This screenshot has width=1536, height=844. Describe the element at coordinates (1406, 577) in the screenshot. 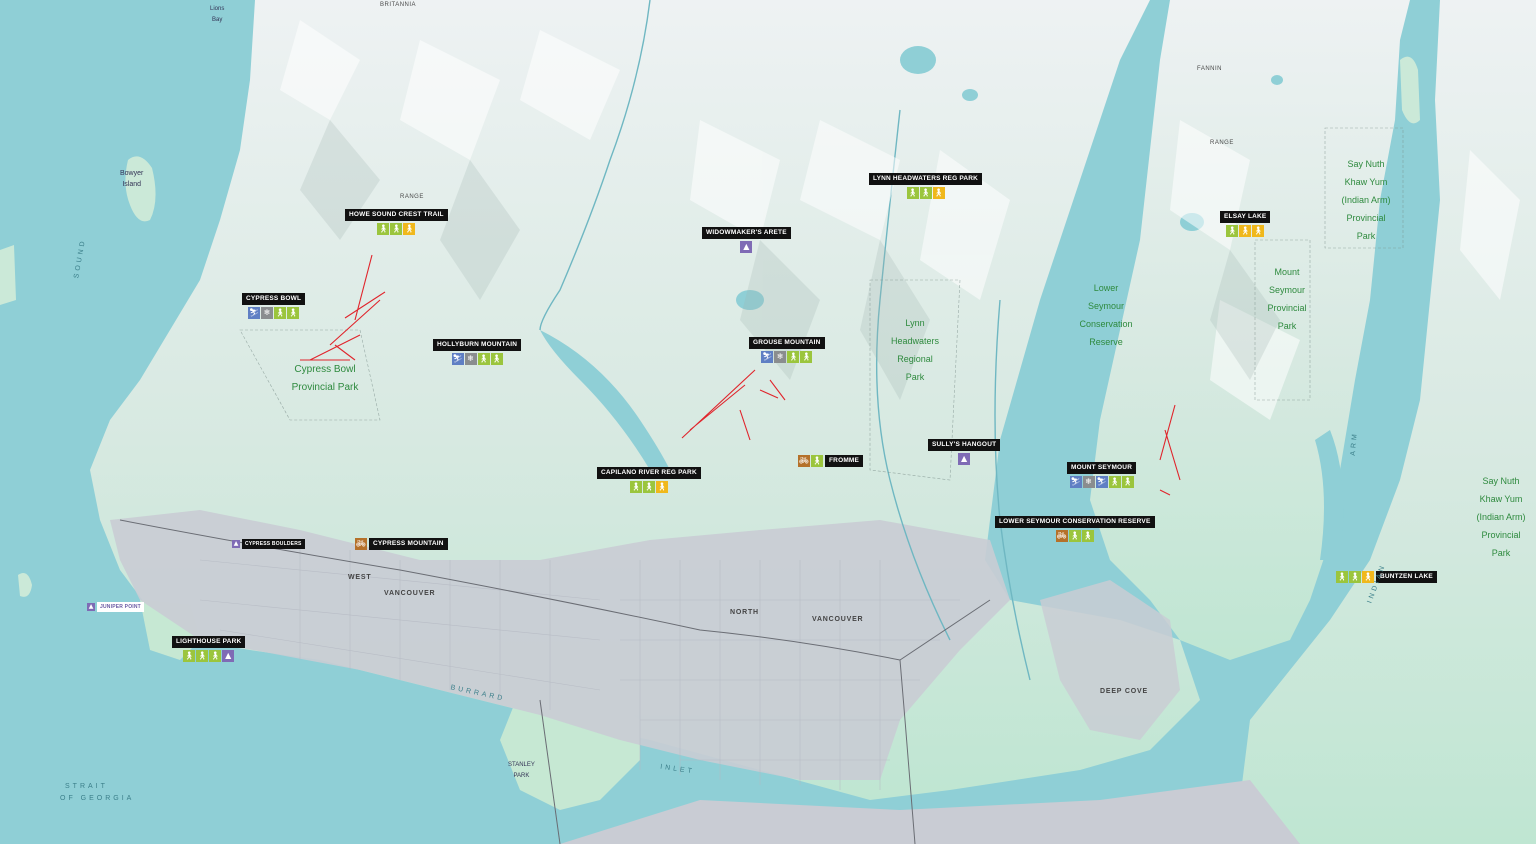

I see `poi-label: BUNTZEN LAKE` at that location.